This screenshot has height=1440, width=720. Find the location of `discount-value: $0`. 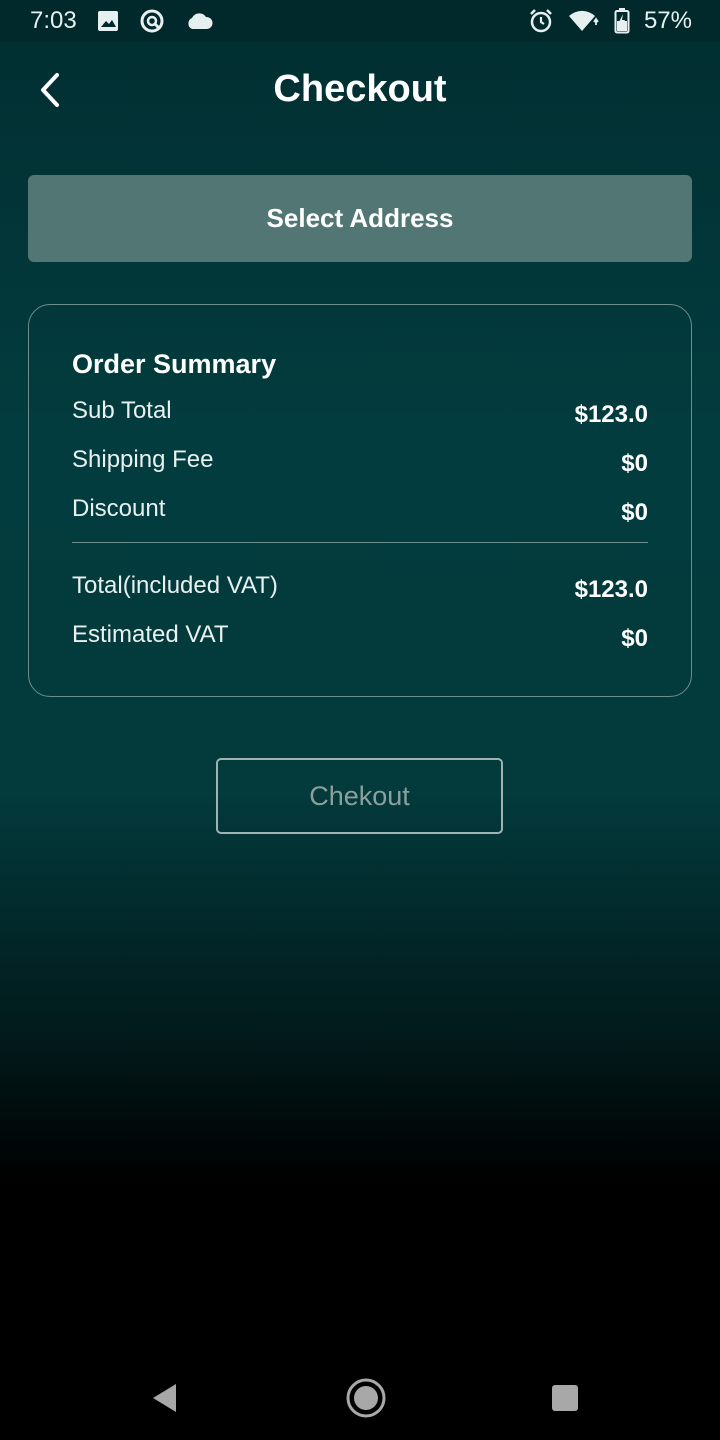

discount-value: $0 is located at coordinates (634, 512).